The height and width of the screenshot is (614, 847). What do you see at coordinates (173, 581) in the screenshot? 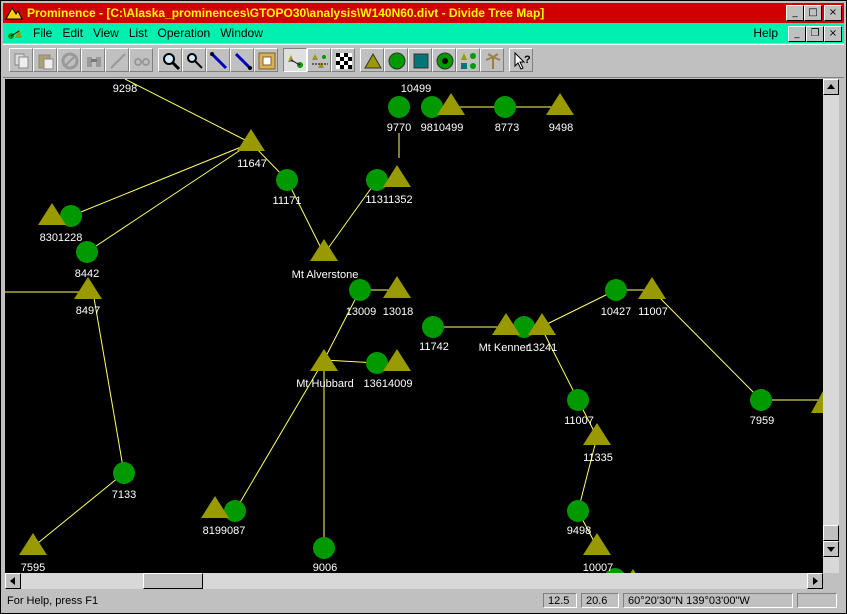
I see `horizontal-scroll-thumb` at bounding box center [173, 581].